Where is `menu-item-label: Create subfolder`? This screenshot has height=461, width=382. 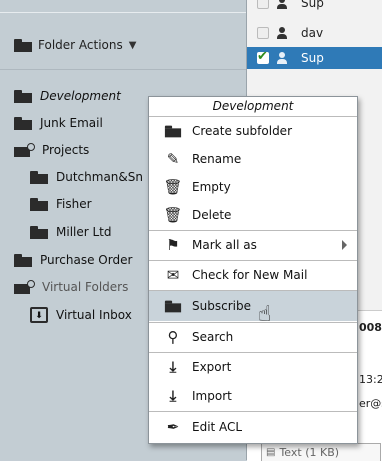 menu-item-label: Create subfolder is located at coordinates (242, 131).